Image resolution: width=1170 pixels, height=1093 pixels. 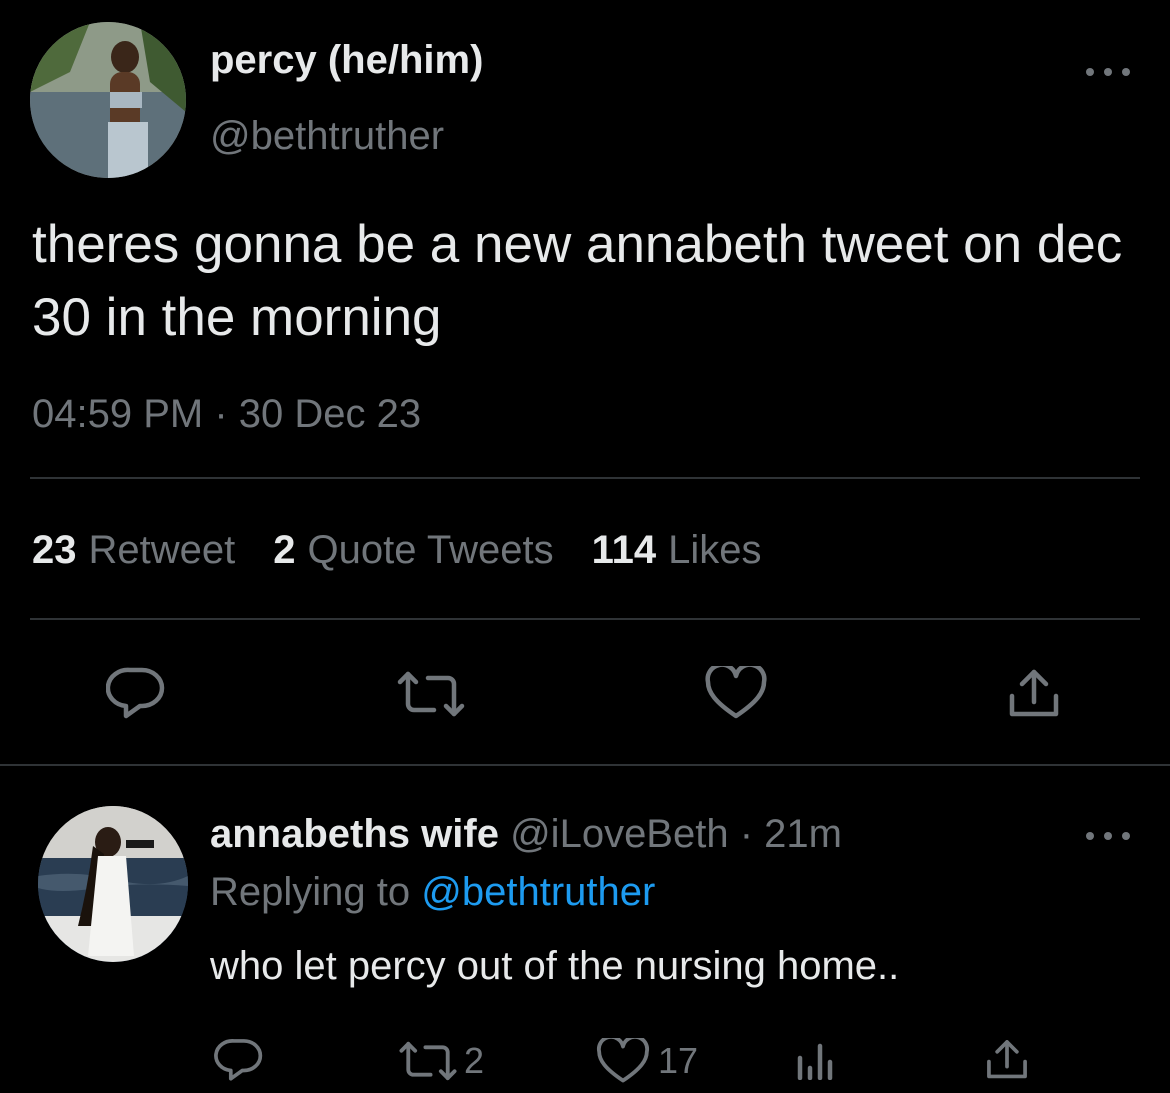 I want to click on author-handle: @bethtruther, so click(x=327, y=136).